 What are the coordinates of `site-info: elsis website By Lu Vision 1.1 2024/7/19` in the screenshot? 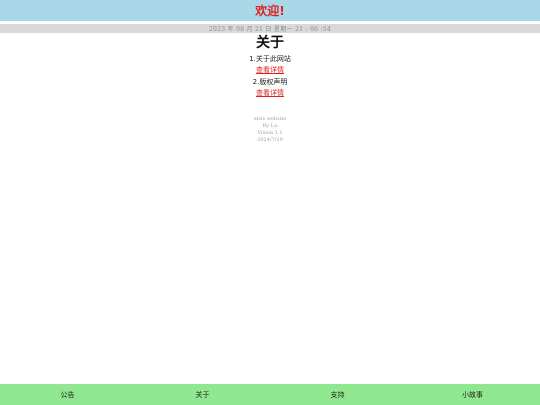 It's located at (270, 130).